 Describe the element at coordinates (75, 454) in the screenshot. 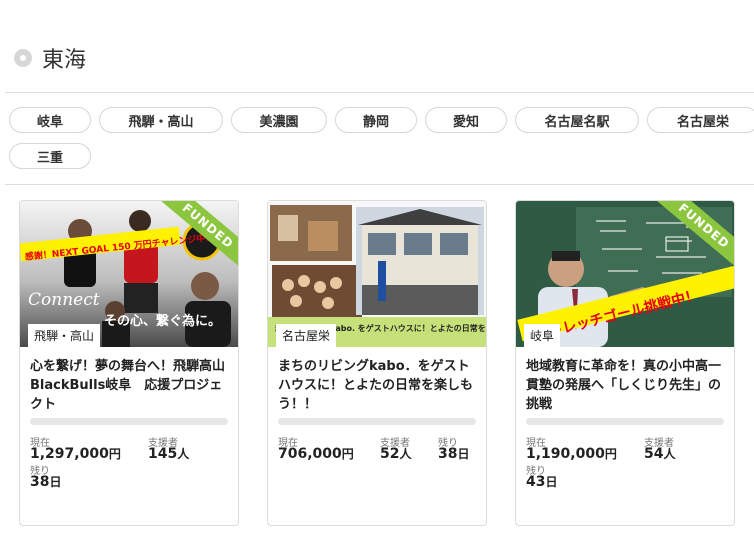

I see `current-amount: 1,297,000円` at that location.